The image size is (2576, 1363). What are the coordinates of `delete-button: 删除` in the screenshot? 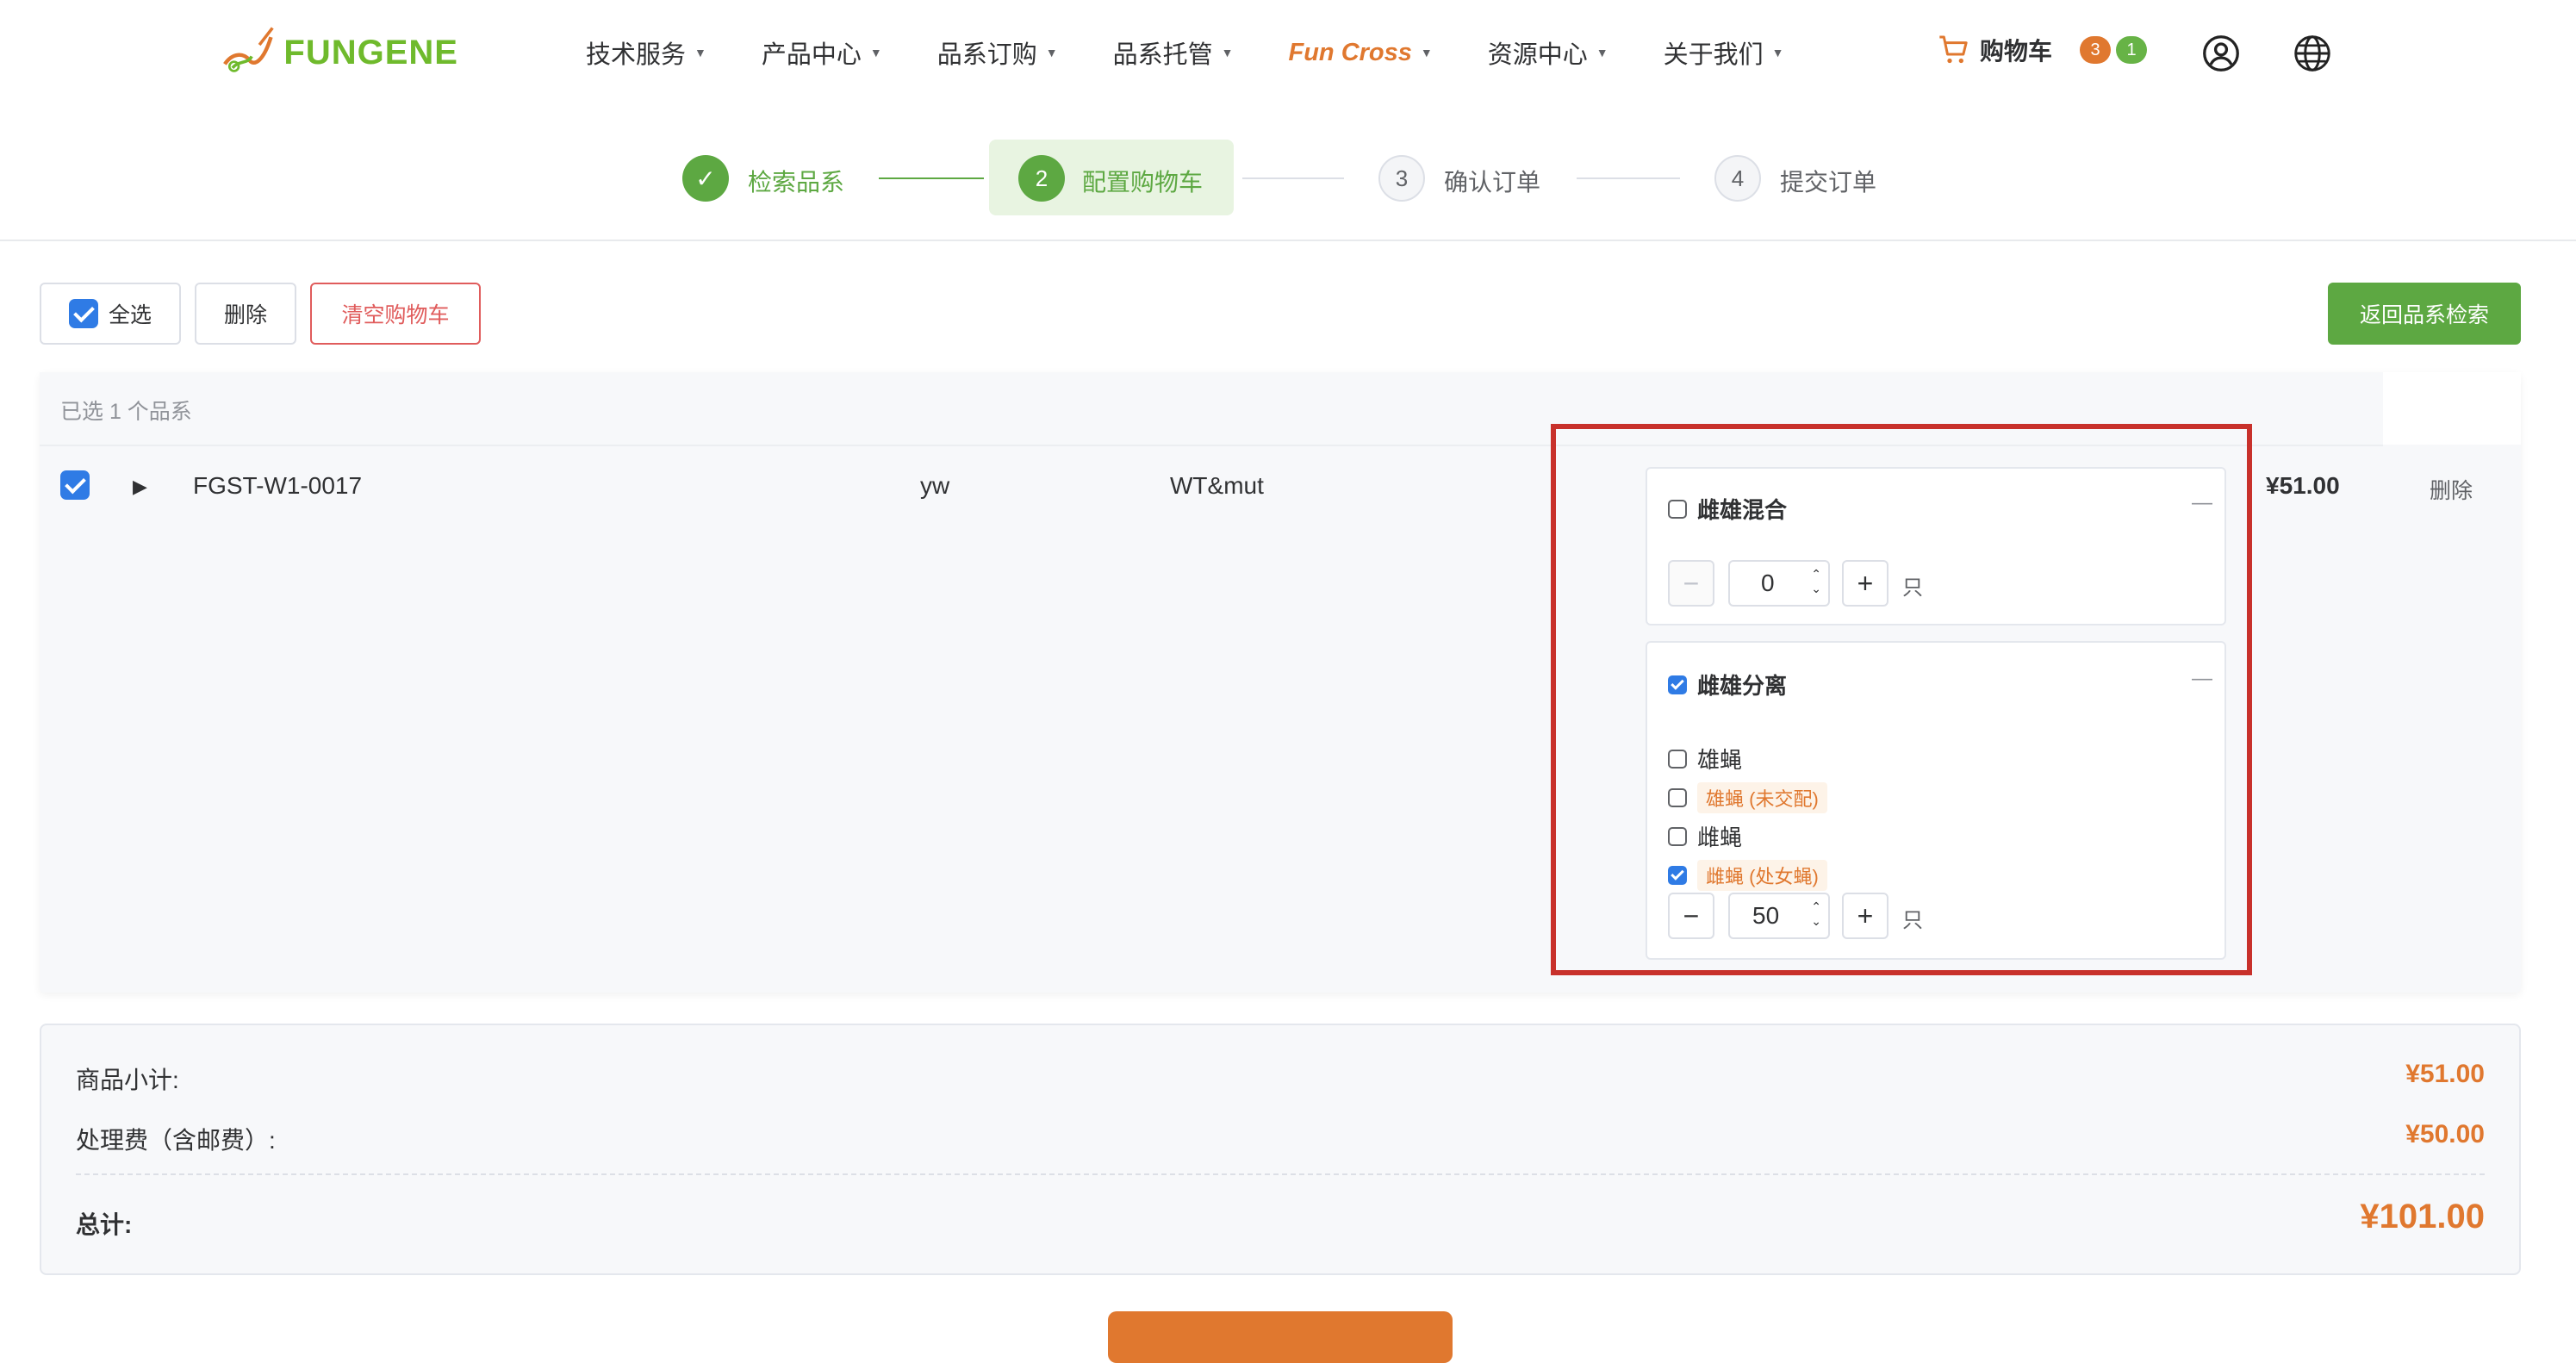 It's located at (246, 314).